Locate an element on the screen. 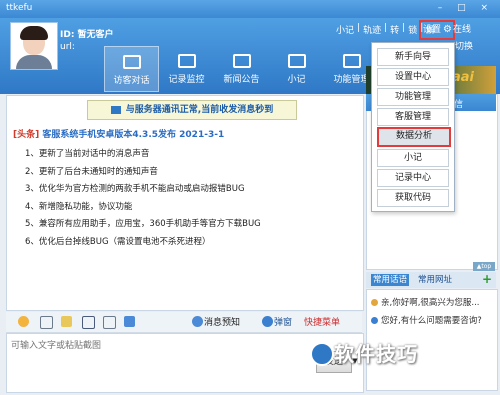  tools-icon is located at coordinates (351, 61).